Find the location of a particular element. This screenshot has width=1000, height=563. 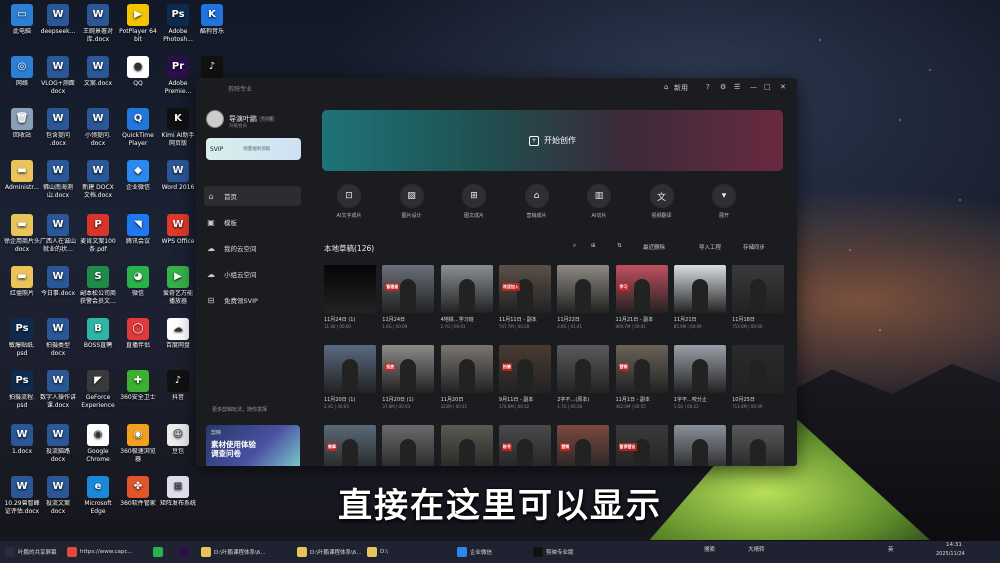

draft-card: 账号 is located at coordinates (524, 445).